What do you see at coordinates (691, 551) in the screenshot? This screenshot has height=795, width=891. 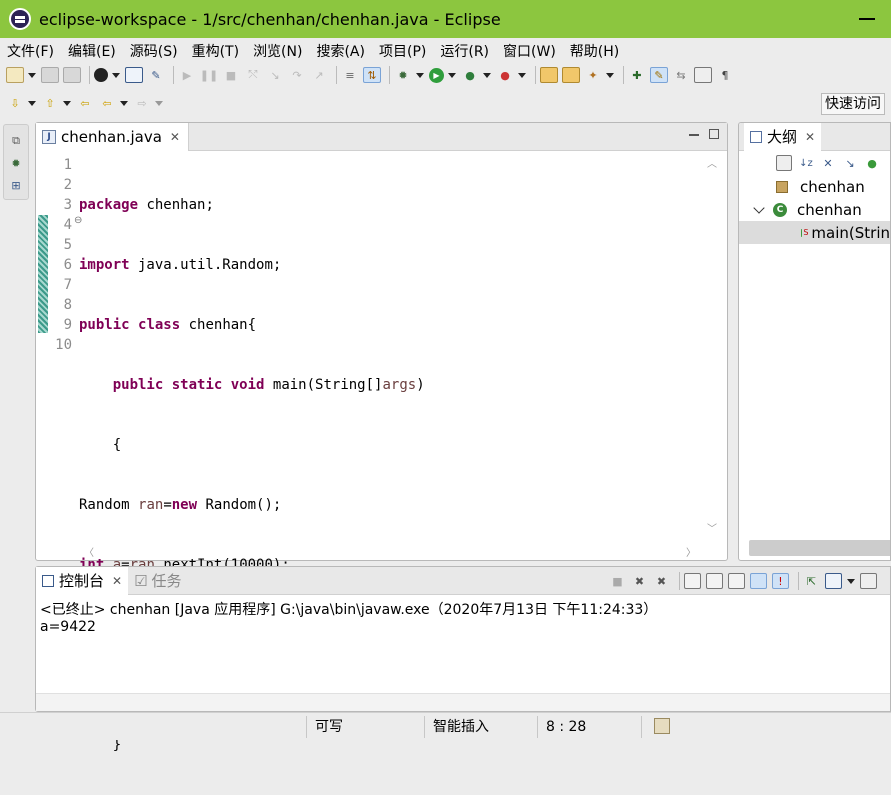 I see `chevron-right-icon: 〉` at bounding box center [691, 551].